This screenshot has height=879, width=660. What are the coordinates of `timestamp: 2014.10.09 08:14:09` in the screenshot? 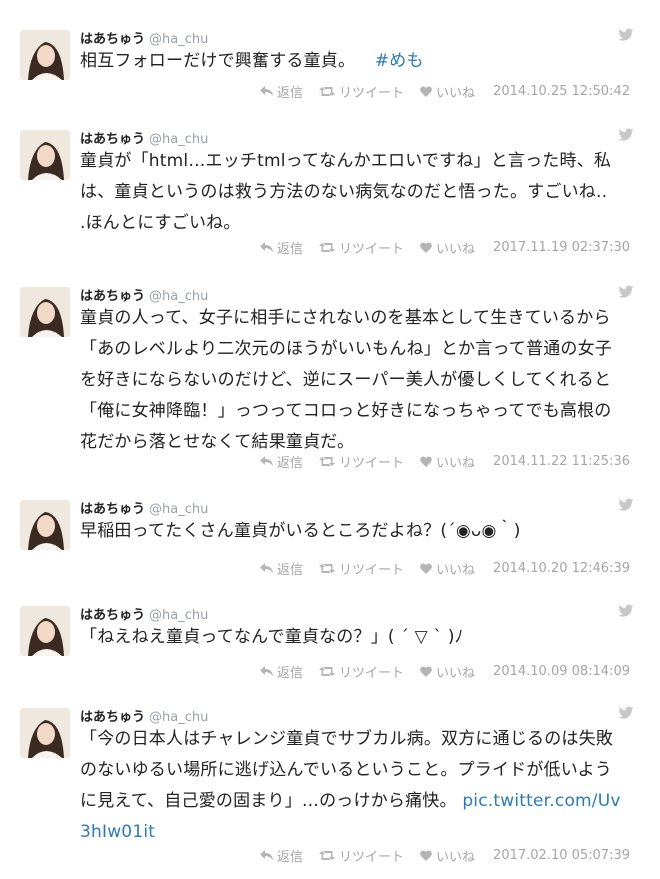 It's located at (561, 671).